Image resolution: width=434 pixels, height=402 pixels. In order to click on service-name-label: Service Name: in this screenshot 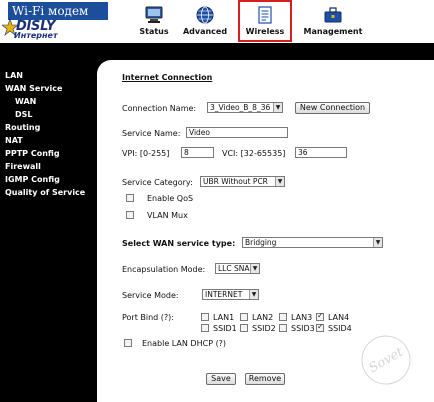, I will do `click(151, 133)`.